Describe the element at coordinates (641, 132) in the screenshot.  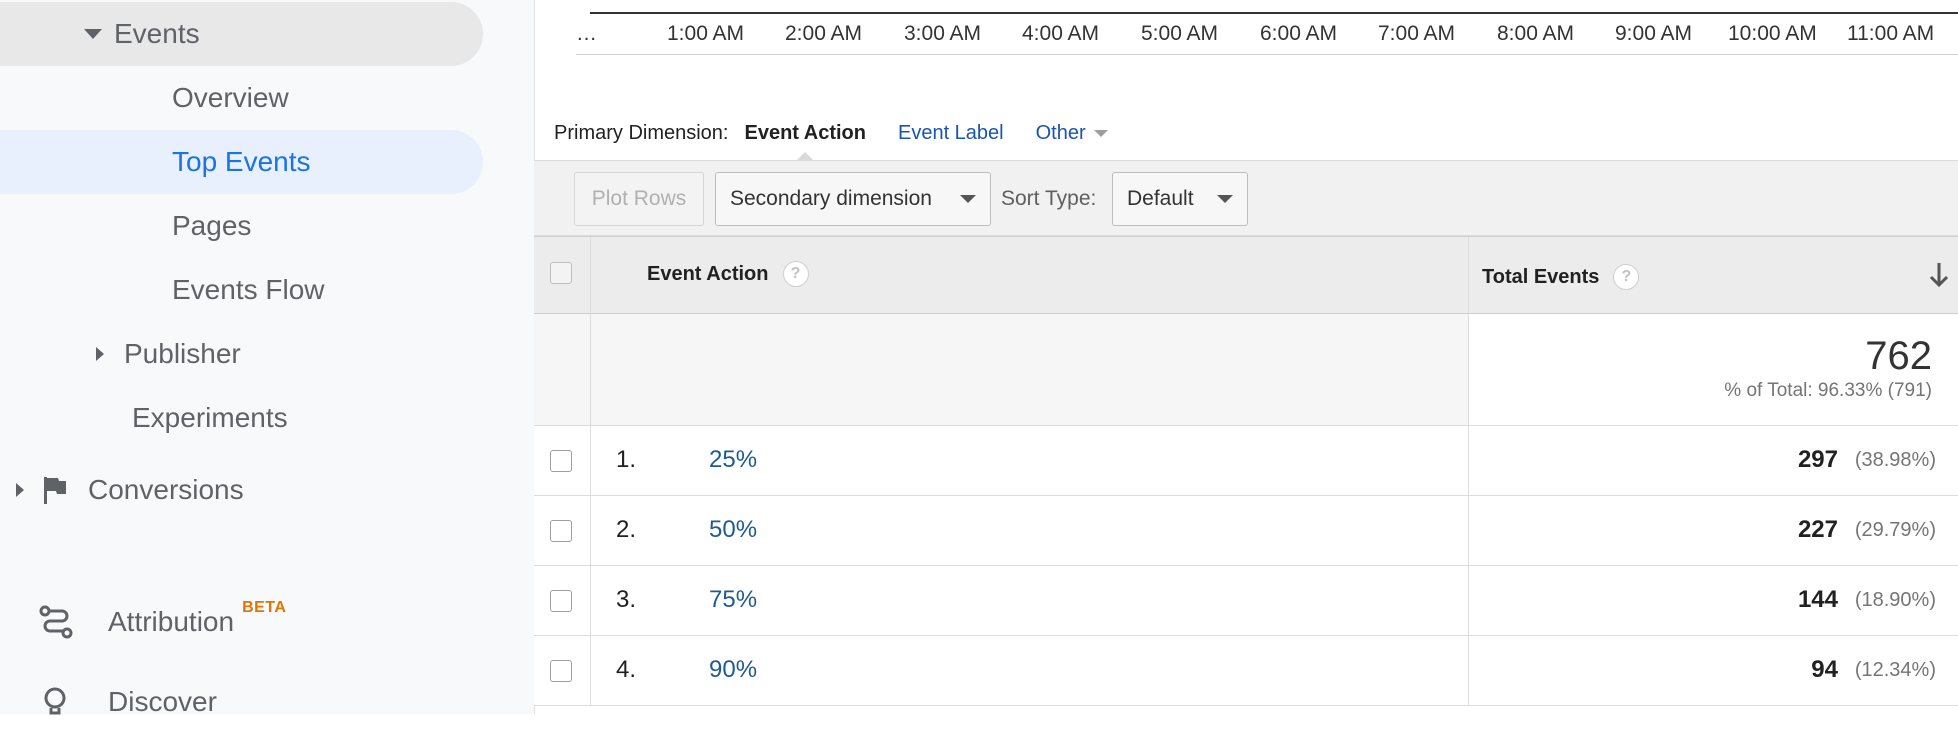
I see `primary-dimension-label: Primary Dimension:` at that location.